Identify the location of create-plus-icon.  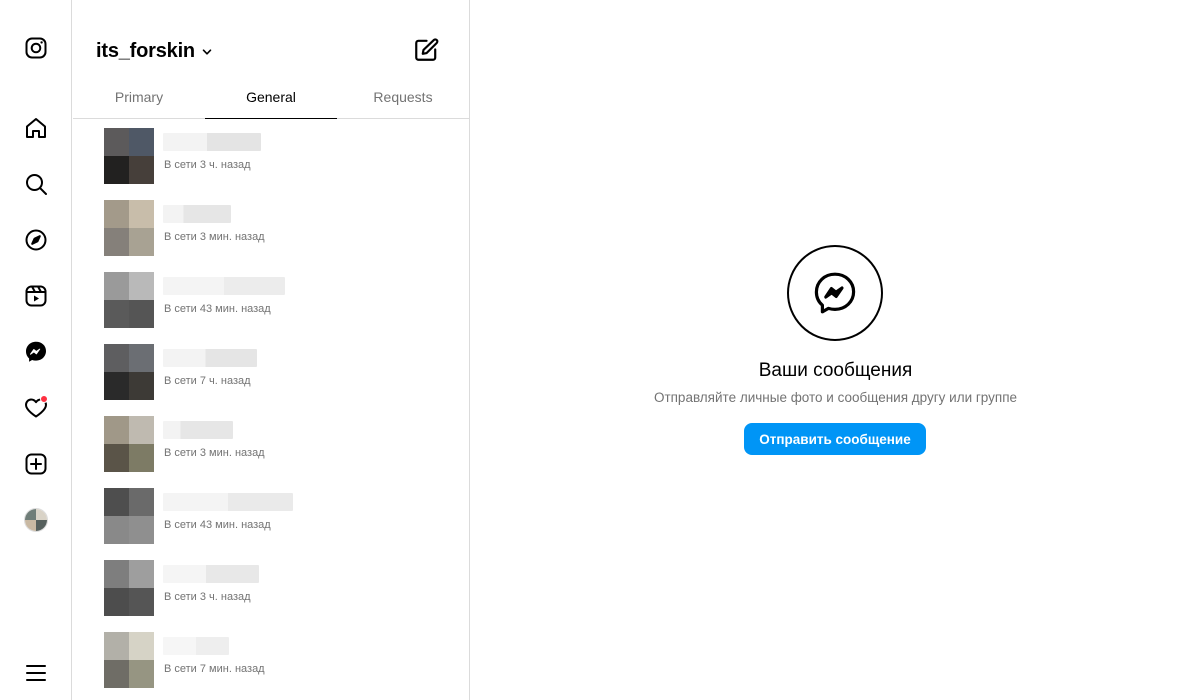
(36, 464).